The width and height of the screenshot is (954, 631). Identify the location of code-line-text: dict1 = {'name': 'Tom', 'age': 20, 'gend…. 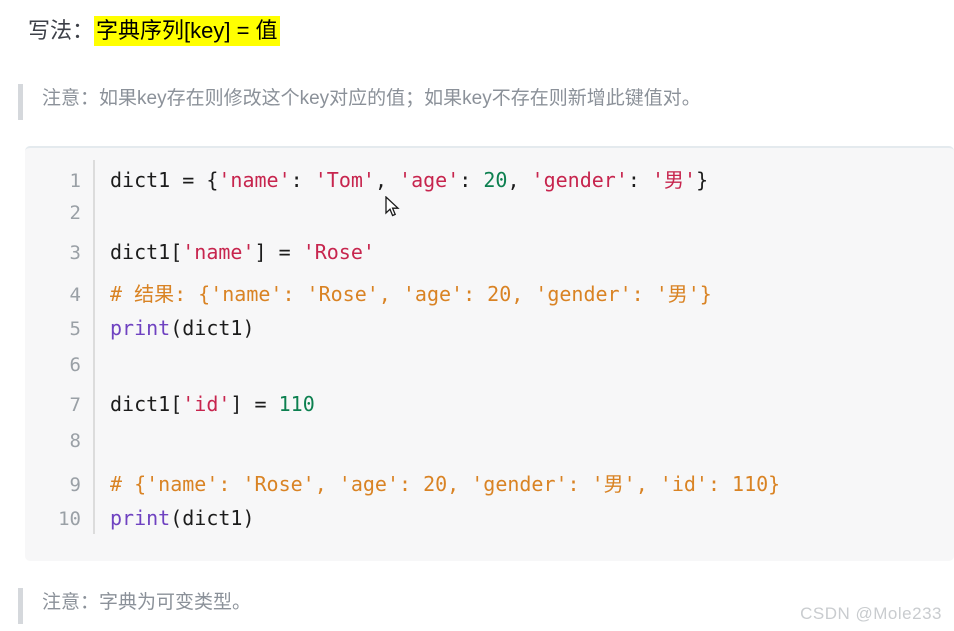
(409, 180).